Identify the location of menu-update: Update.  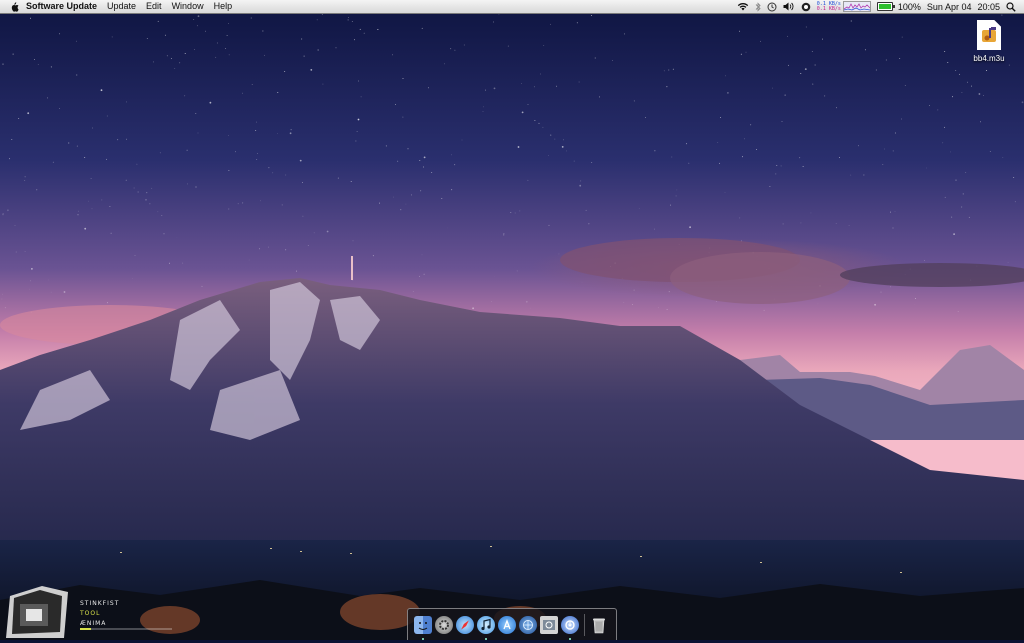
(121, 6).